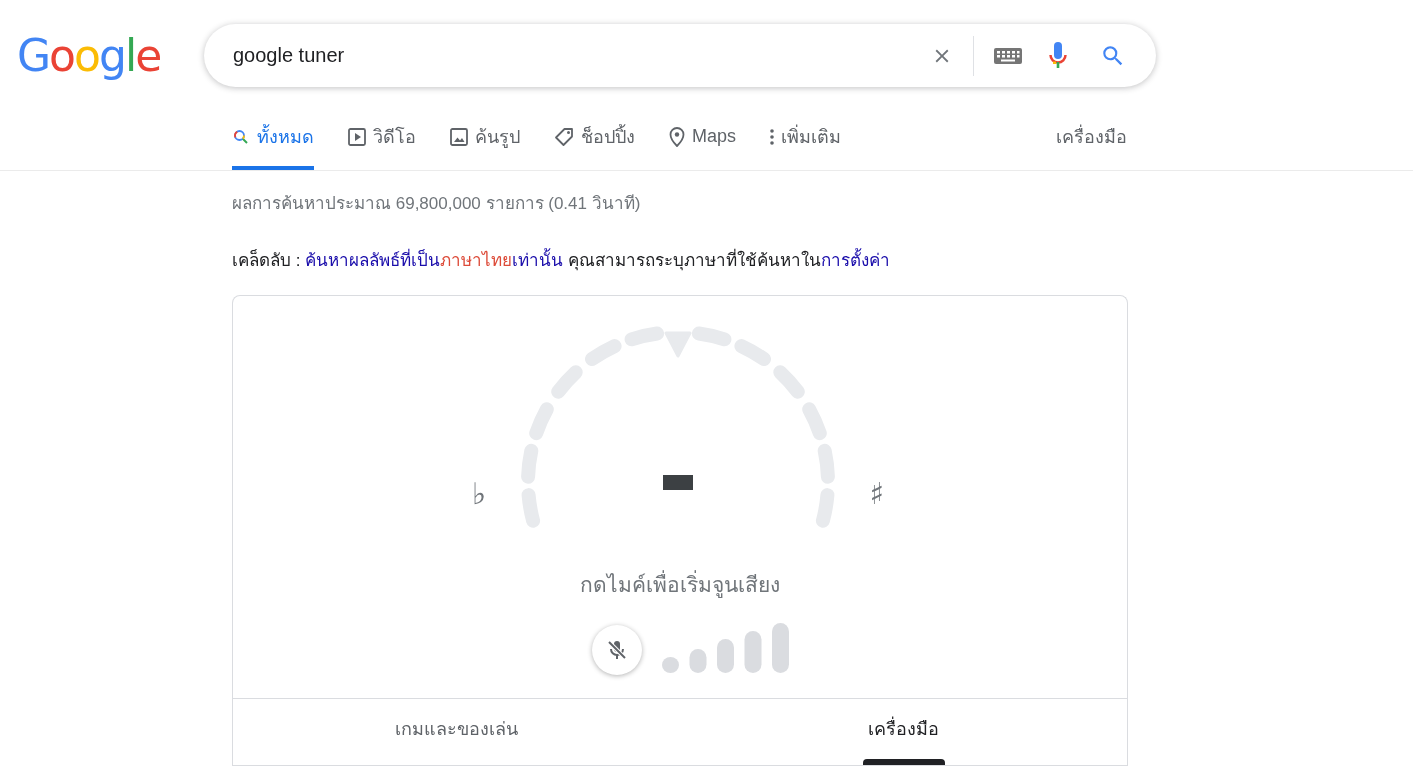  I want to click on tools-button: เครื่องมือ, so click(1091, 140).